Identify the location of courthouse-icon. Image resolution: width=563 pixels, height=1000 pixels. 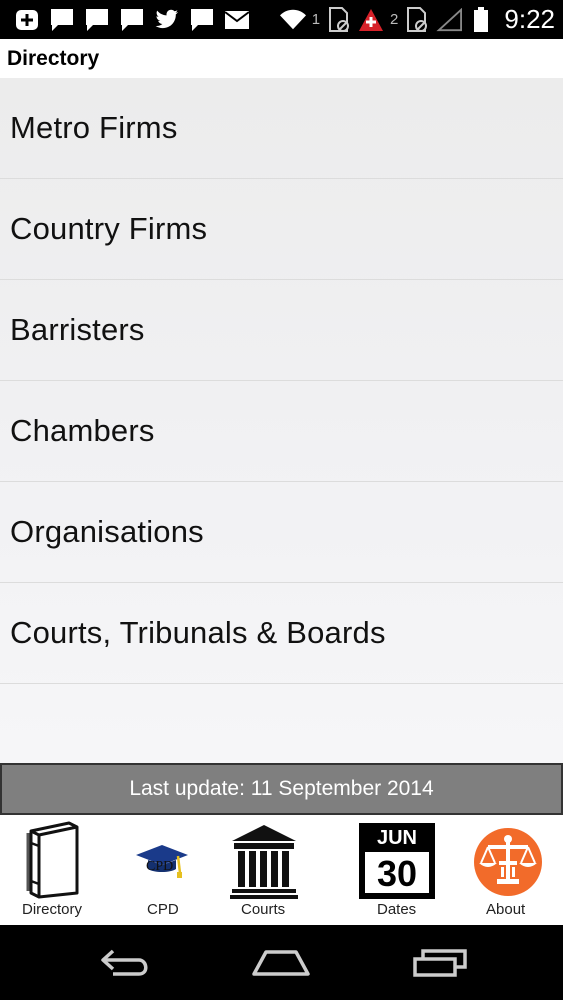
(264, 863).